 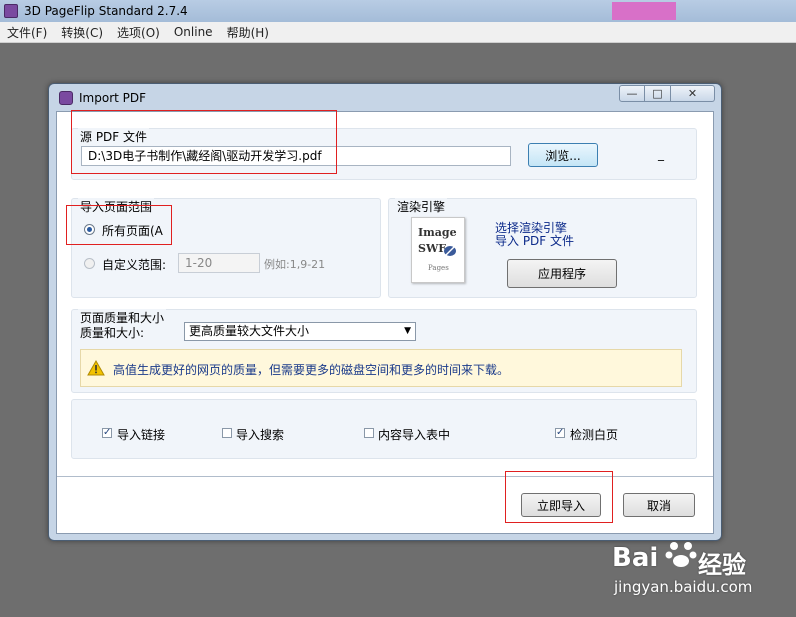 What do you see at coordinates (722, 565) in the screenshot?
I see `watermark-brand-2: 经验` at bounding box center [722, 565].